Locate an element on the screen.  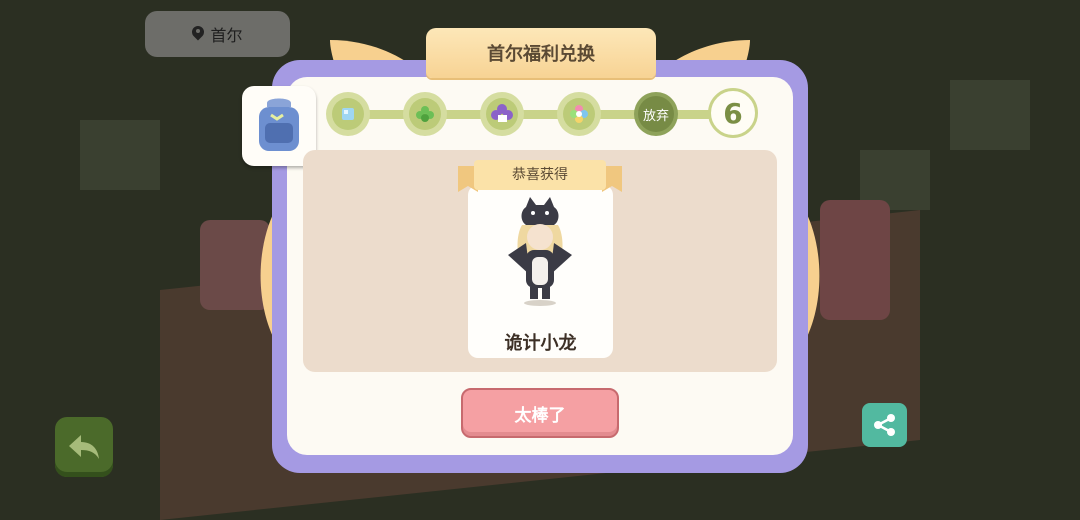
reward-item-name: 诡计小龙 is located at coordinates (540, 343).